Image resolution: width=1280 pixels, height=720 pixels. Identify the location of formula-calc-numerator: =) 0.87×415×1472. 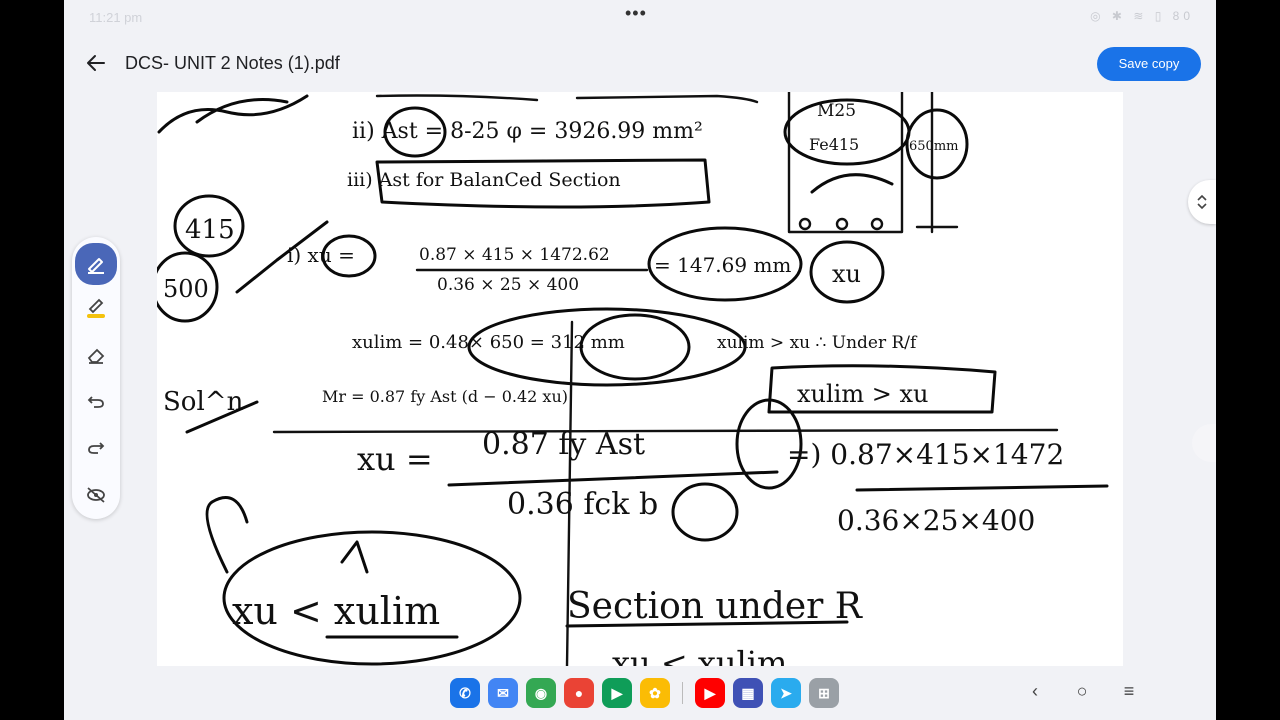
(925, 454).